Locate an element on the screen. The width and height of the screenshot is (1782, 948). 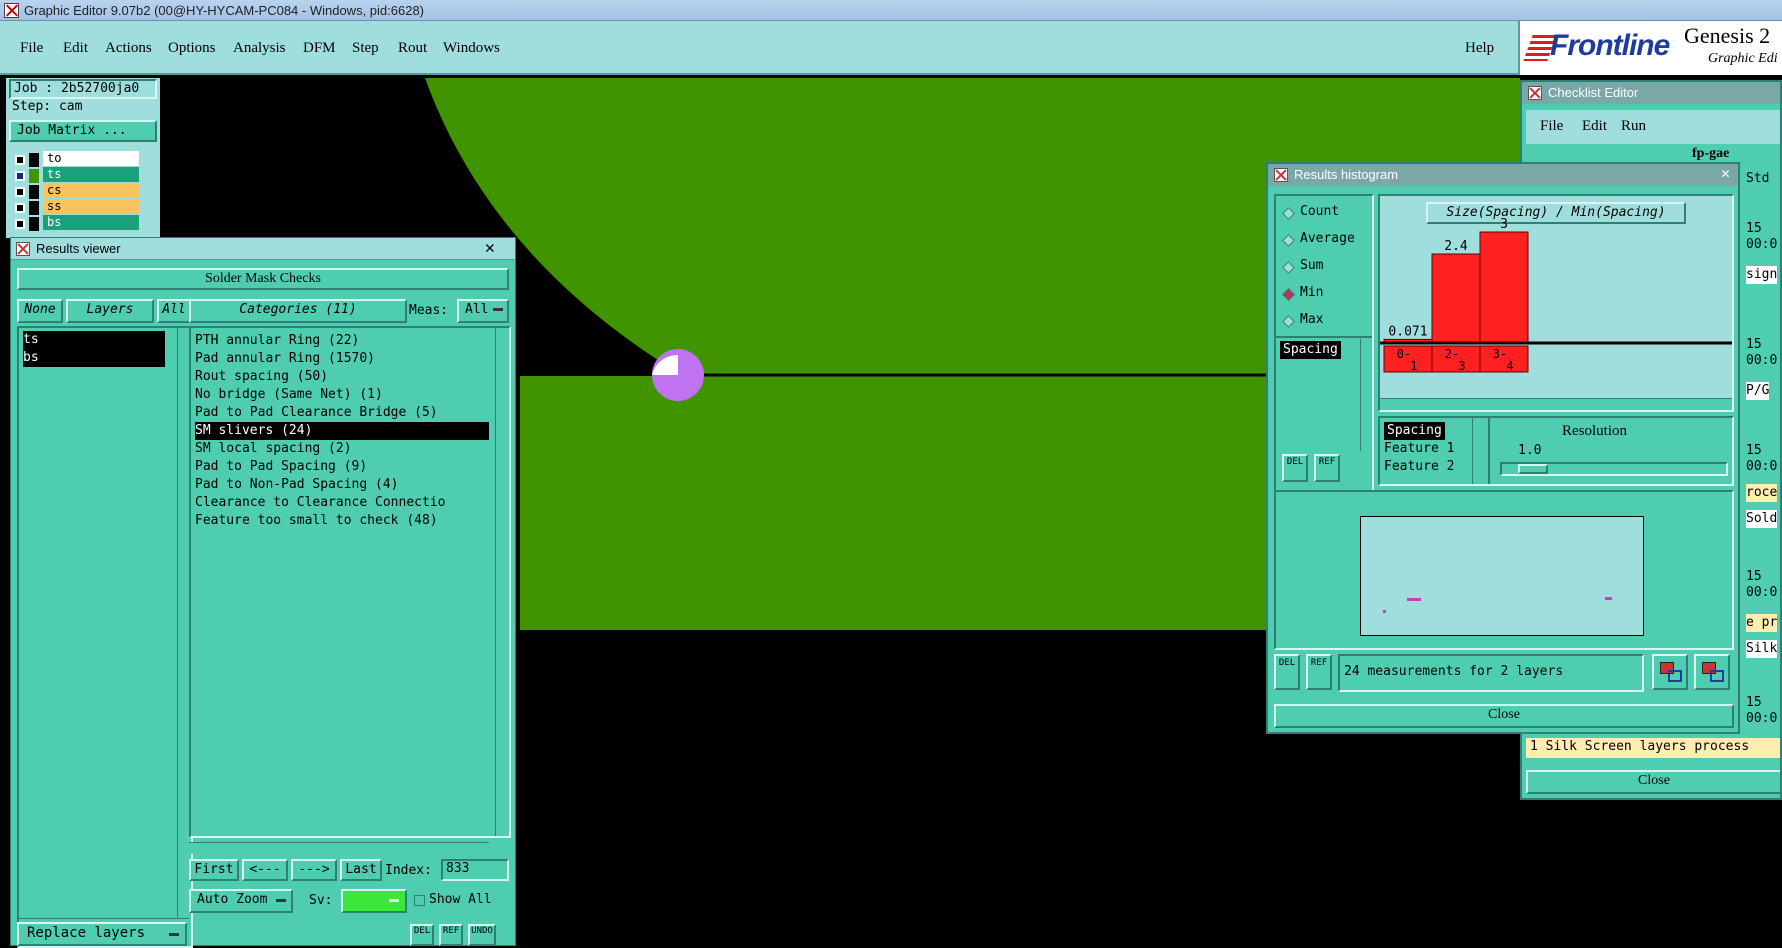
menu-rout: Rout is located at coordinates (412, 48).